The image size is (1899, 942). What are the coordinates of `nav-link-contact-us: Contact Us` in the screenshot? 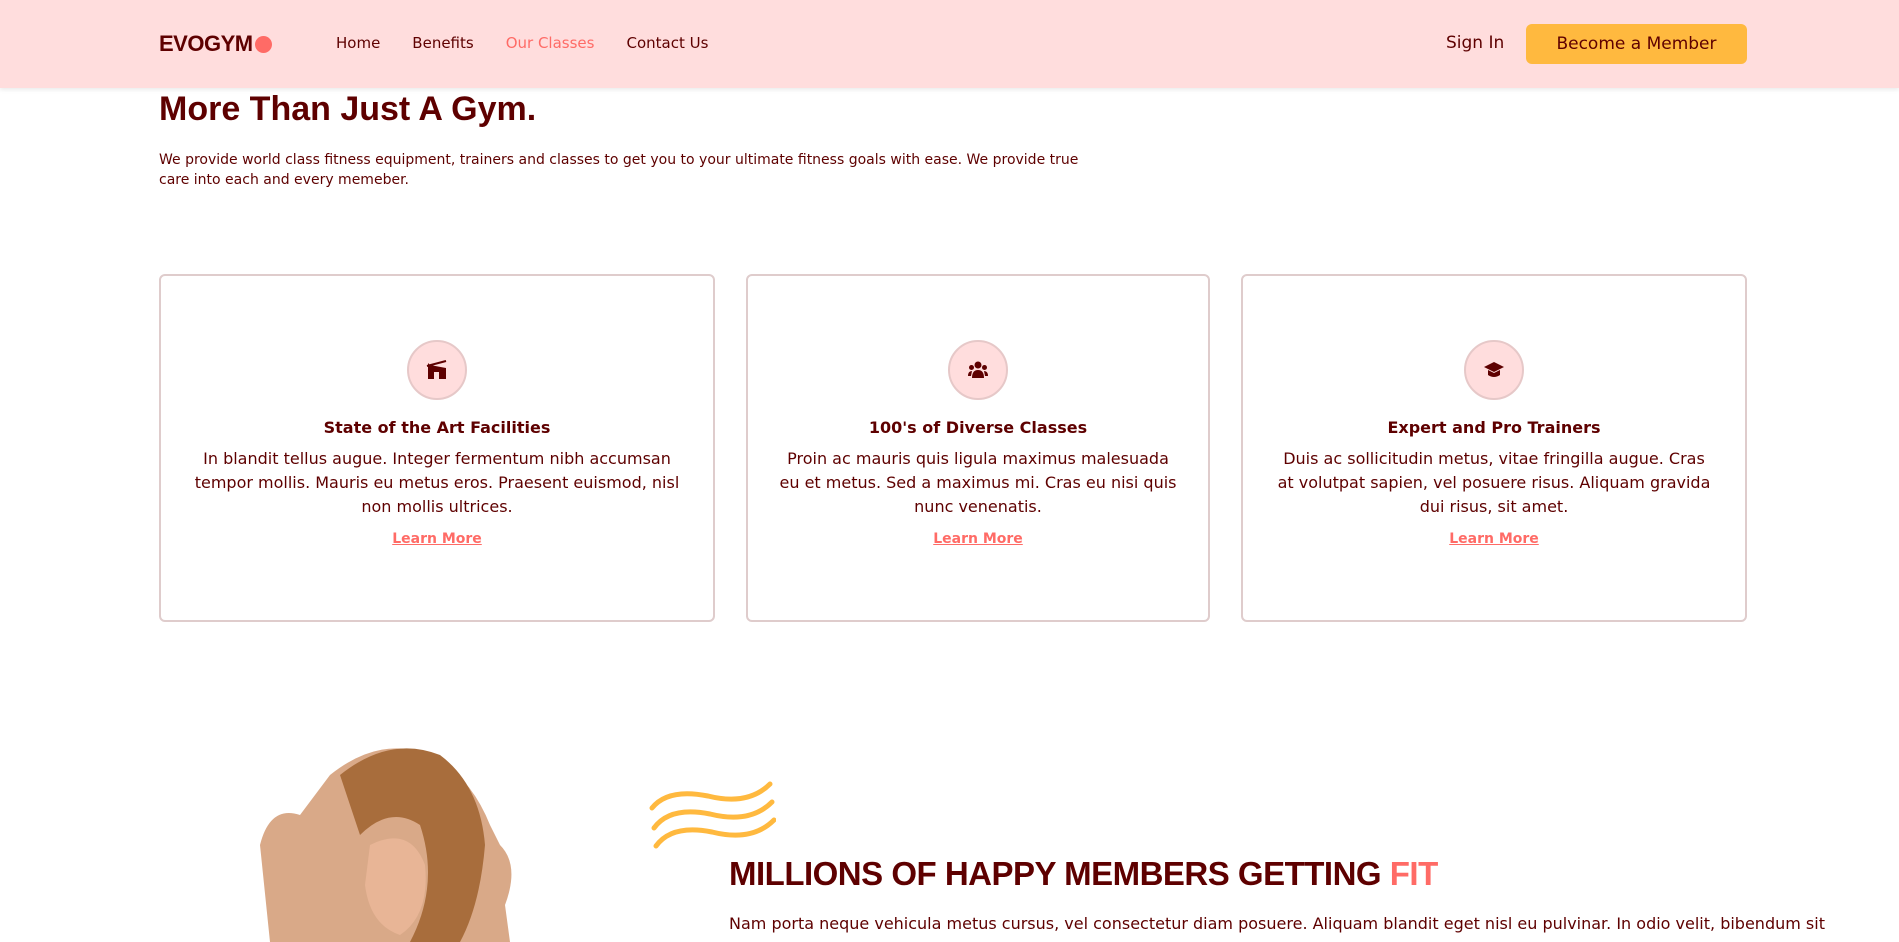 It's located at (667, 43).